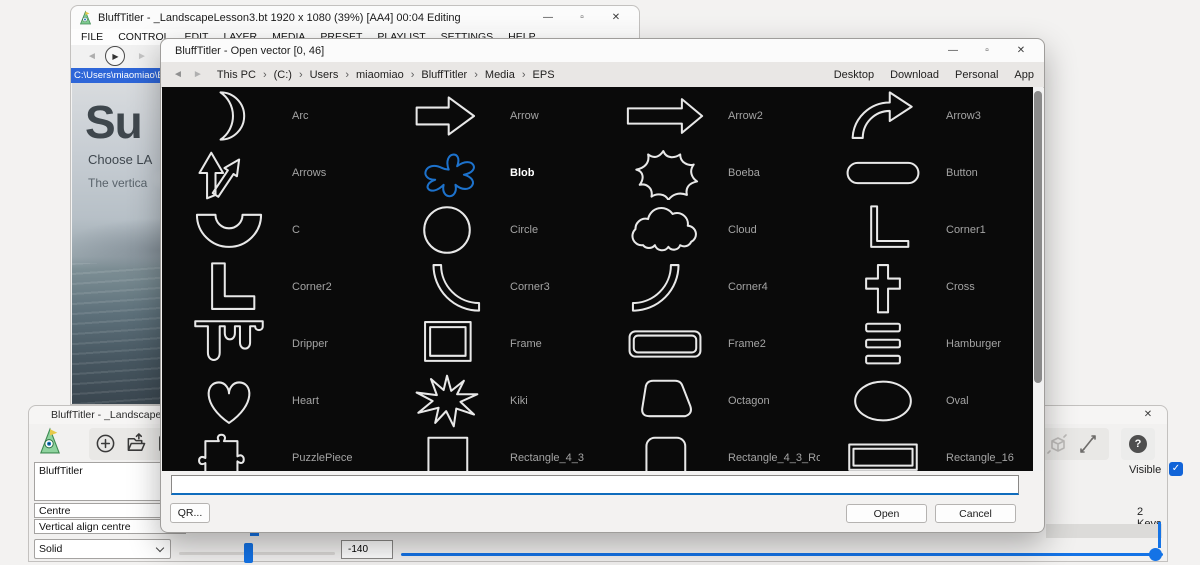 This screenshot has height=565, width=1200. Describe the element at coordinates (975, 513) in the screenshot. I see `cancel-button: Cancel` at that location.